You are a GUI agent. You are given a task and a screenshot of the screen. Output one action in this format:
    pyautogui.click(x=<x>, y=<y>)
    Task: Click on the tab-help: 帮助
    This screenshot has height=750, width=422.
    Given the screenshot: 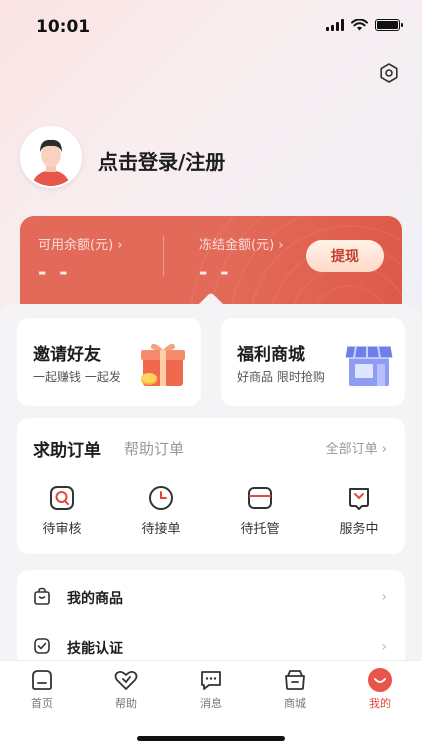 What is the action you would take?
    pyautogui.click(x=126, y=689)
    